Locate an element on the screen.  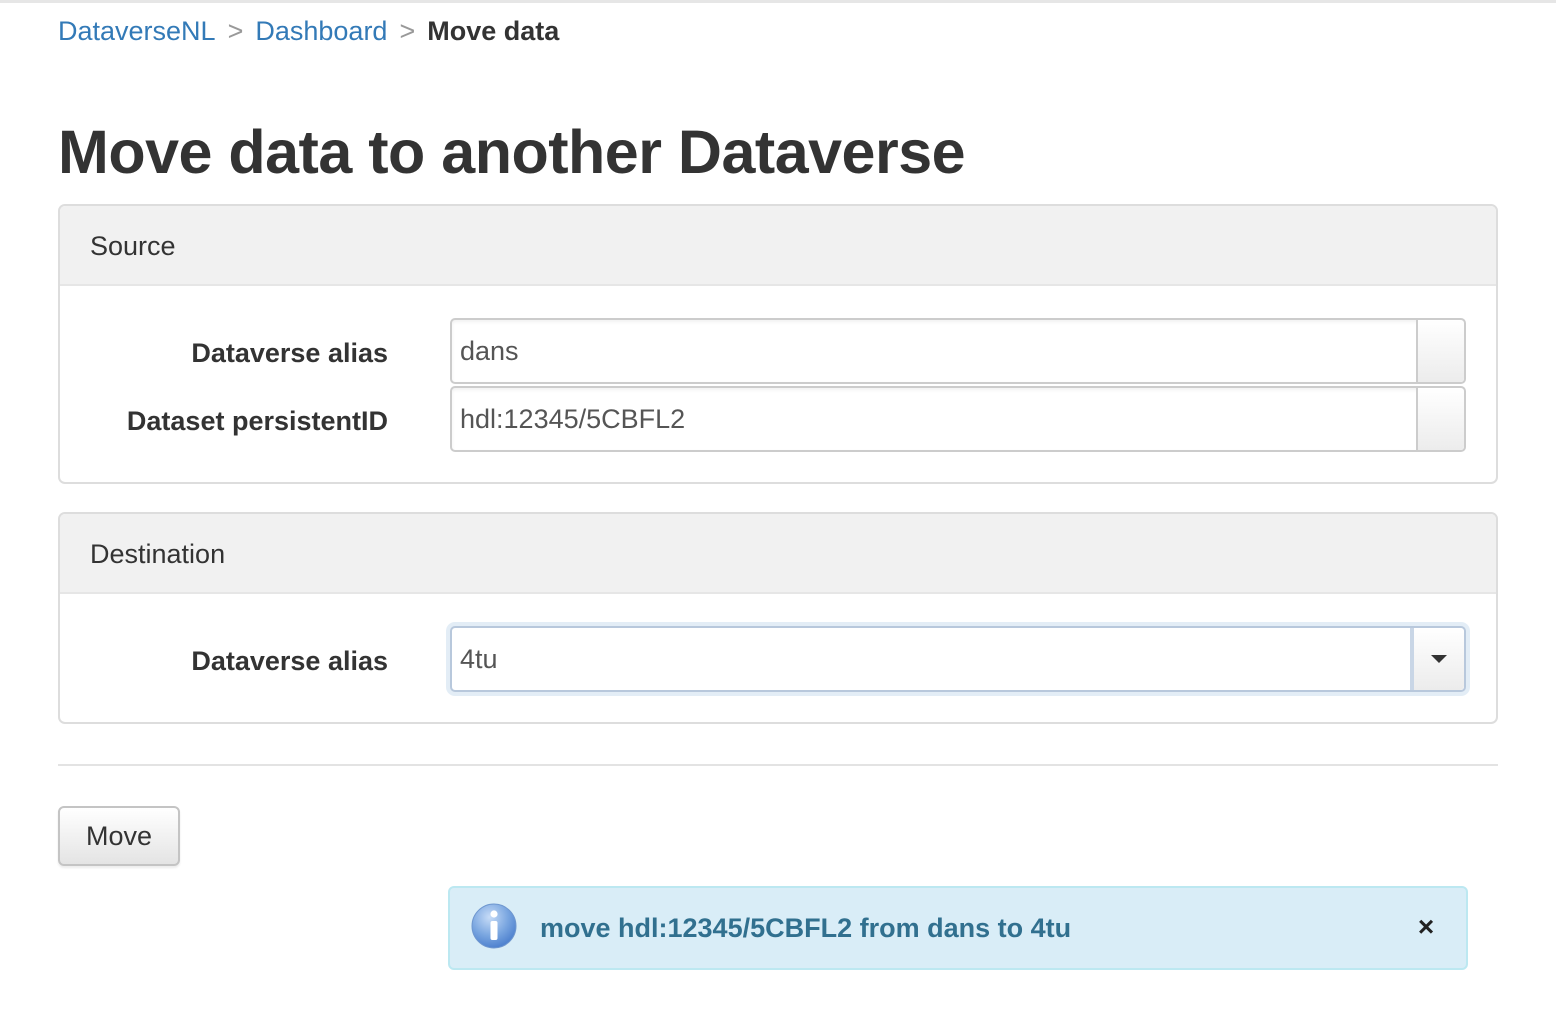
source-pid-value: hdl:12345/5CBFL2 is located at coordinates (573, 419).